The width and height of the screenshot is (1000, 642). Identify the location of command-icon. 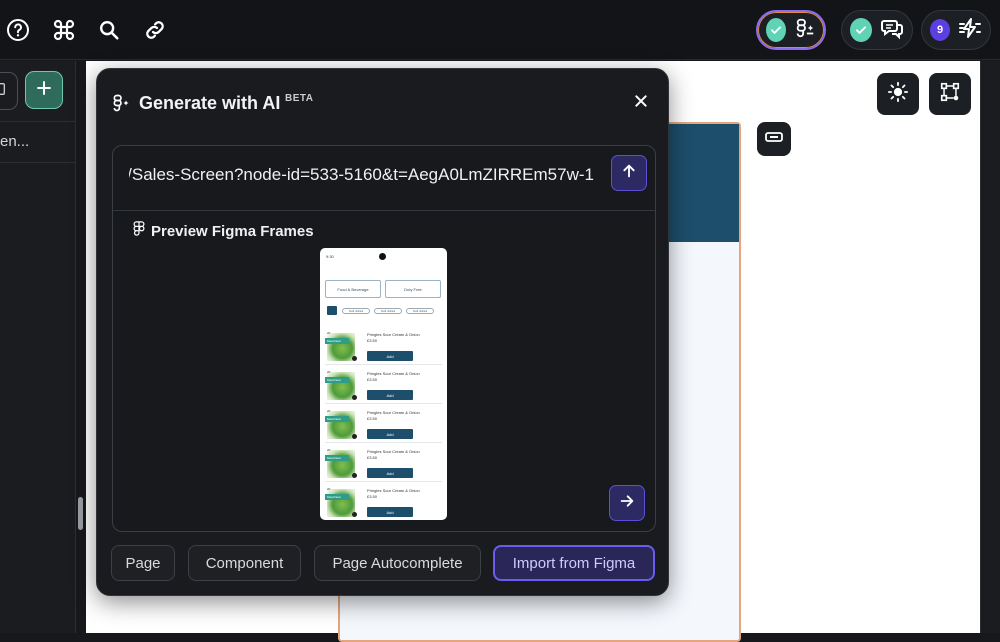
(64, 30).